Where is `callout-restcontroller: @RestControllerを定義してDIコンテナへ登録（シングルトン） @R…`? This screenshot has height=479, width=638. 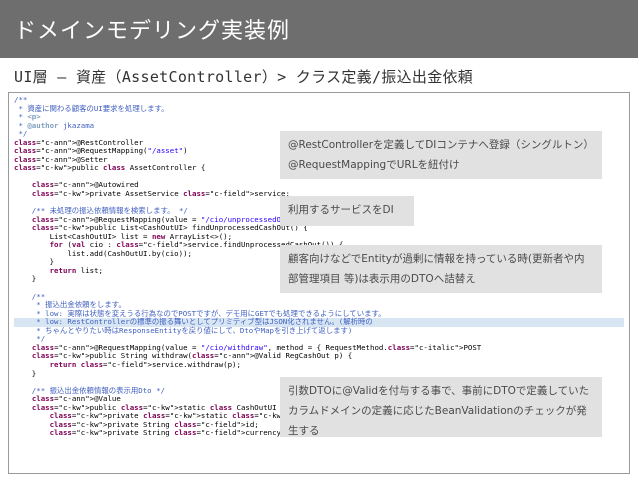
callout-restcontroller: @RestControllerを定義してDIコンテナへ登録（シングルトン） @R… is located at coordinates (441, 155).